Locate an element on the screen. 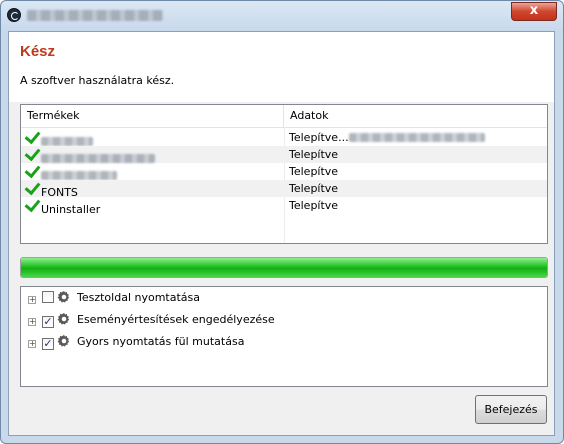  progress-bar is located at coordinates (284, 267).